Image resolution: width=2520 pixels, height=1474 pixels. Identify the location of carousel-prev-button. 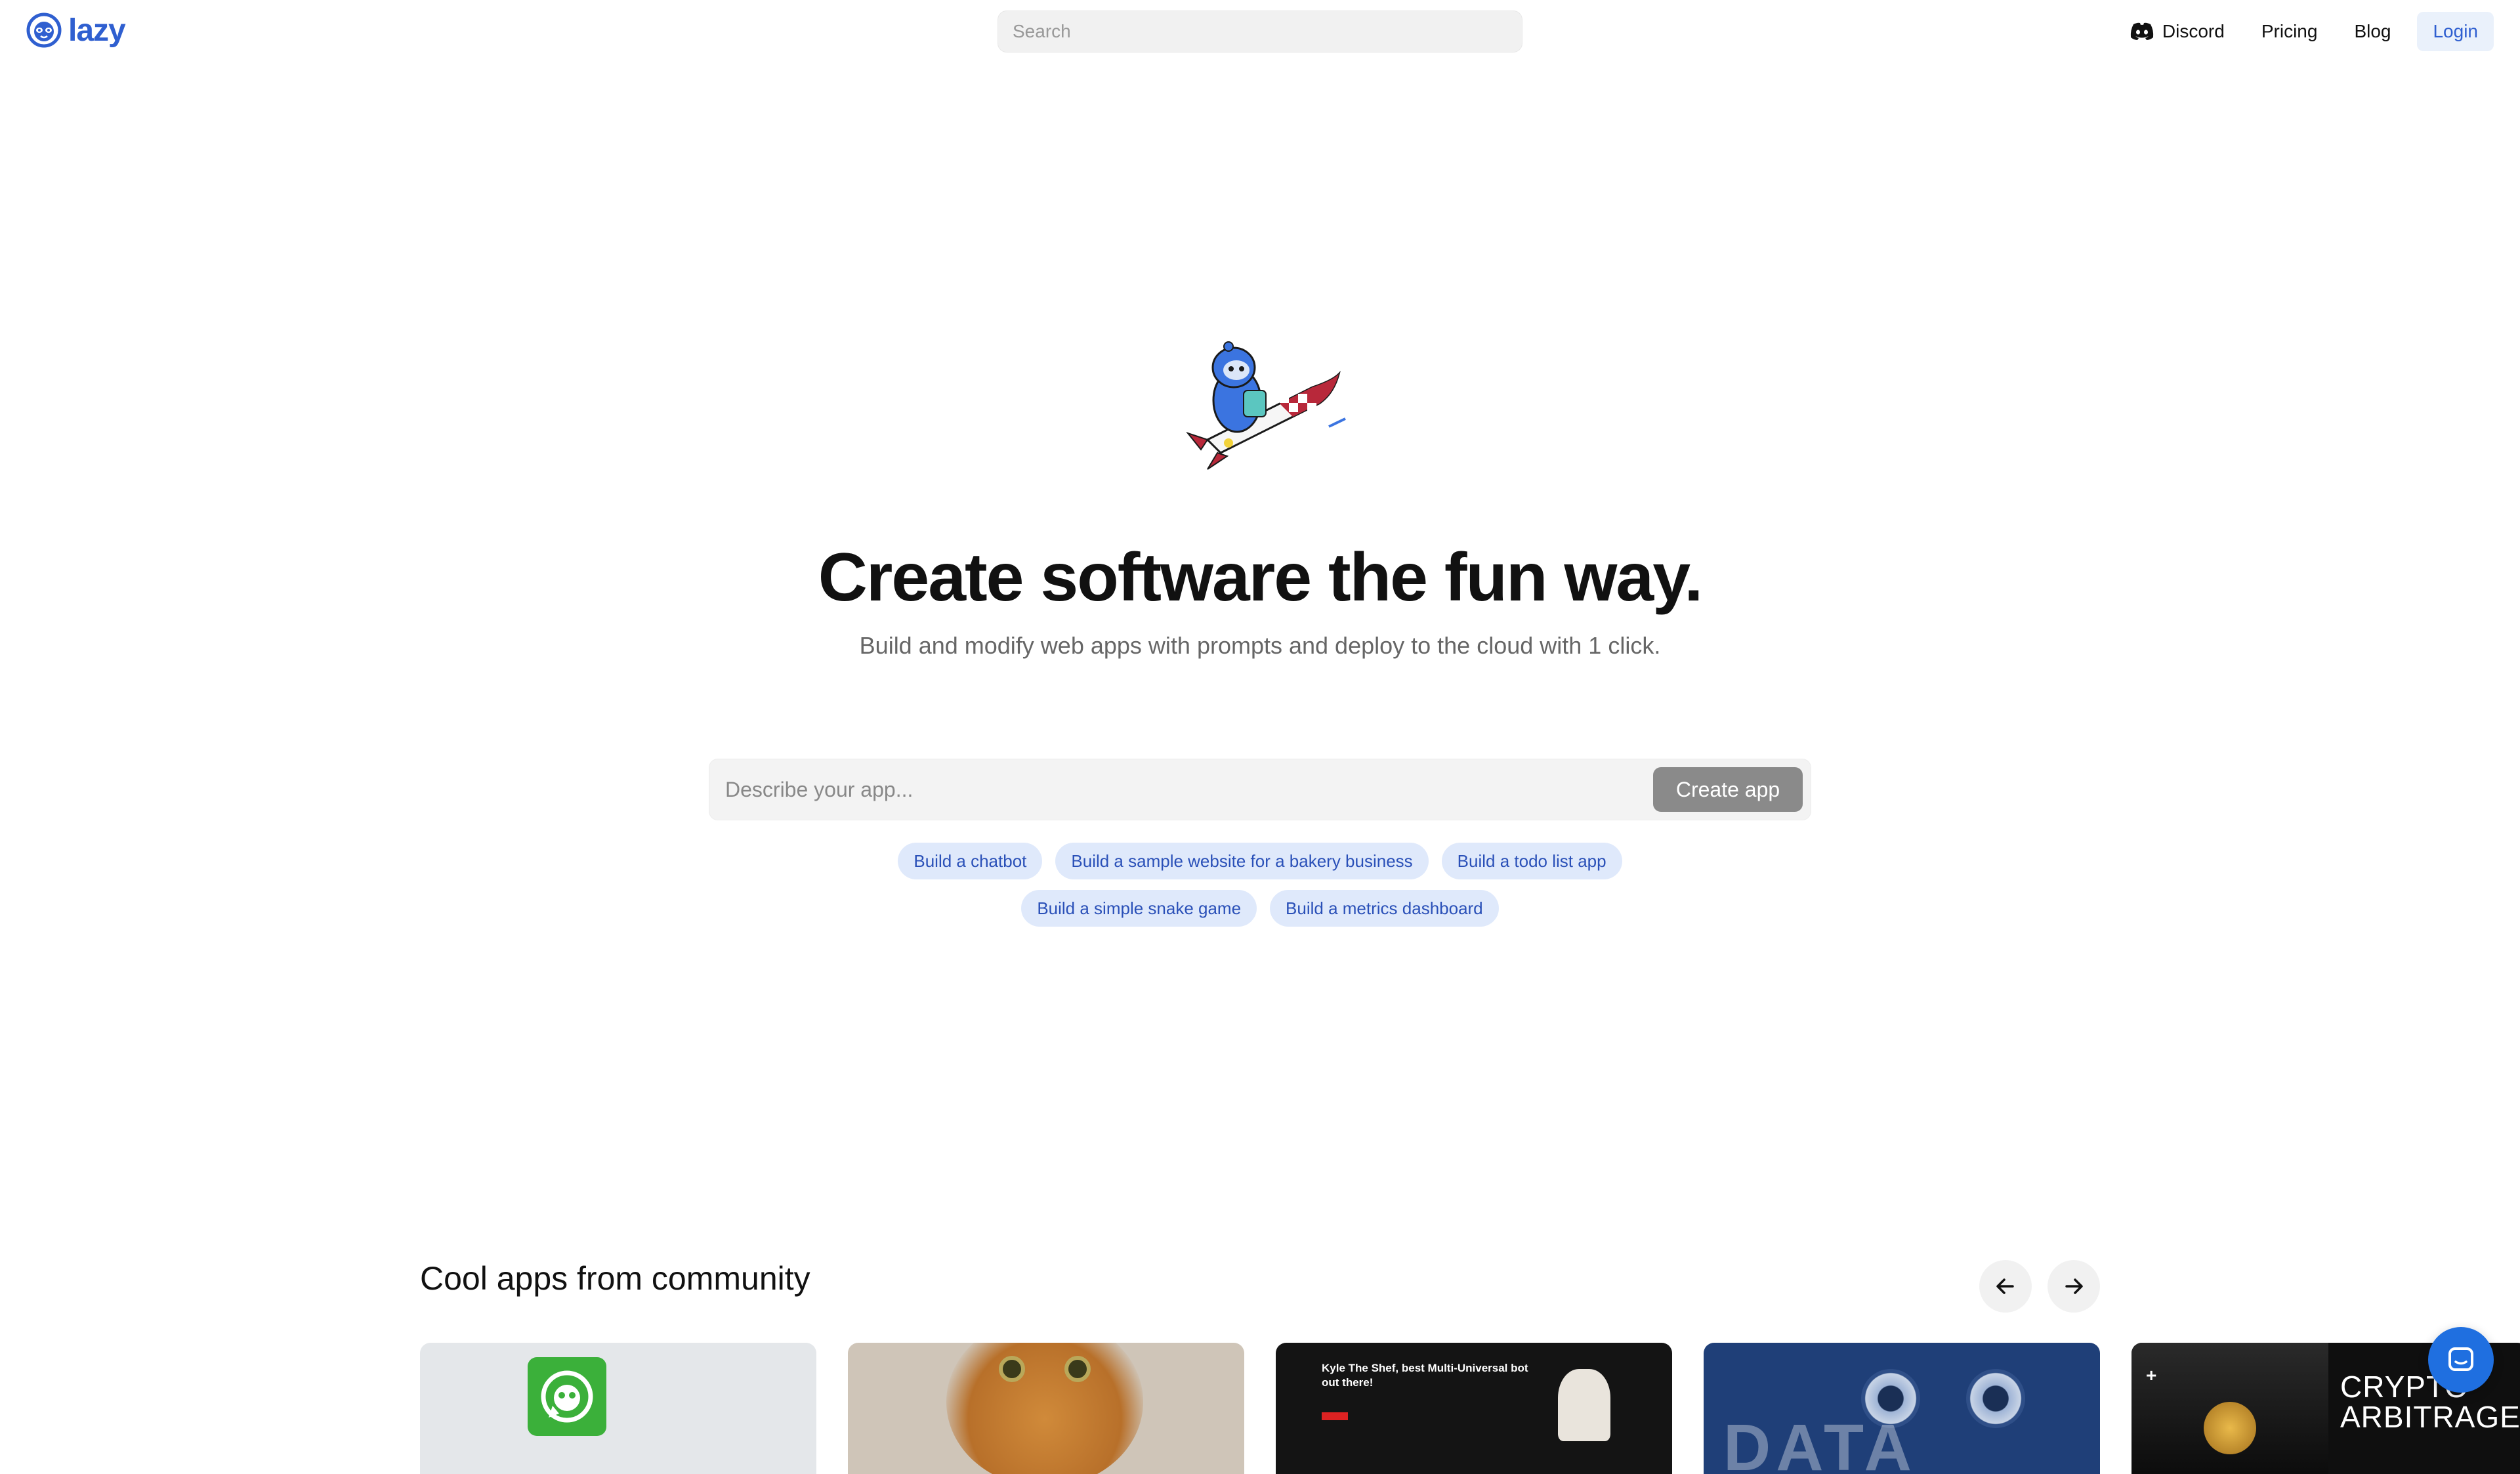
(2005, 1286).